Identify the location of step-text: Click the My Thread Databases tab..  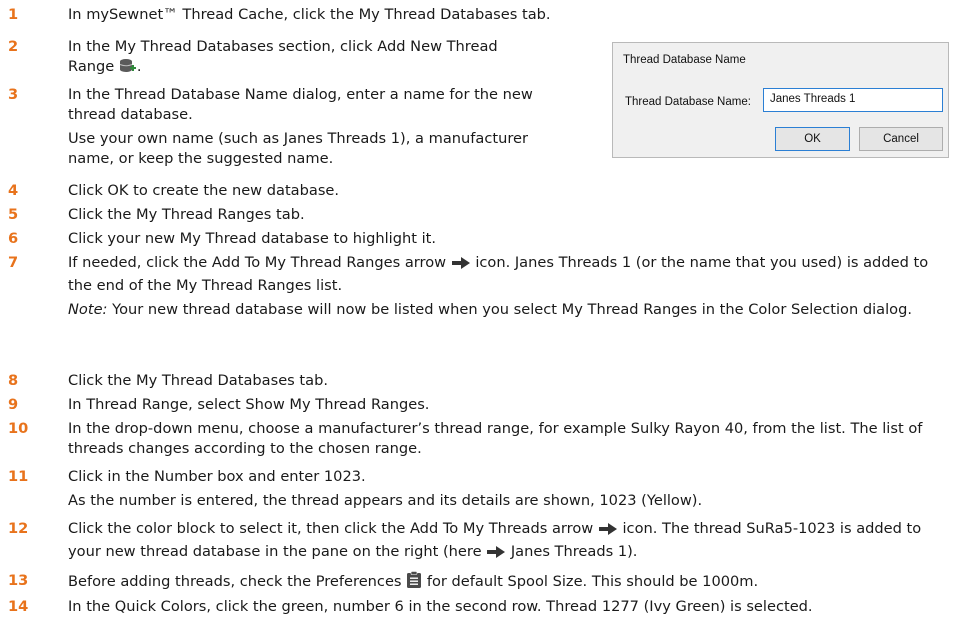
(198, 380).